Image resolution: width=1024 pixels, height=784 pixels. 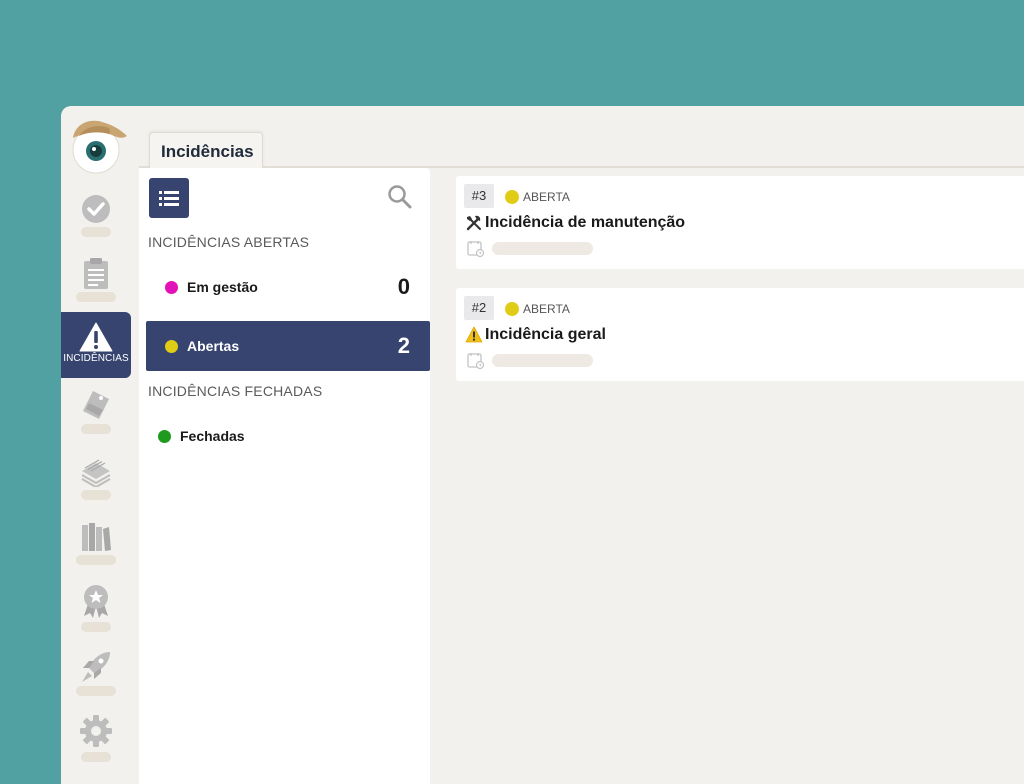 I want to click on incident-number: #2, so click(x=479, y=308).